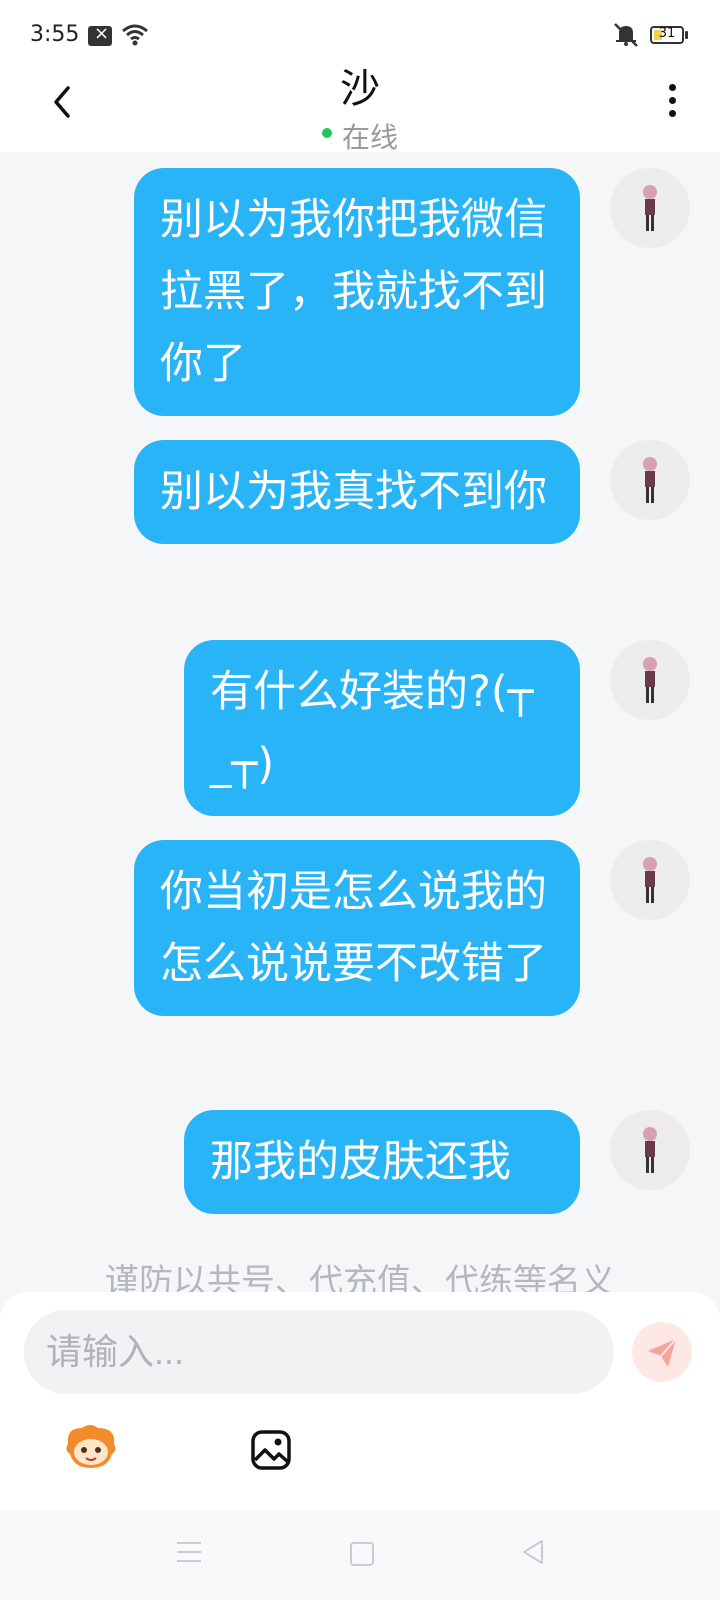  What do you see at coordinates (55, 34) in the screenshot?
I see `status-time: 3:55` at bounding box center [55, 34].